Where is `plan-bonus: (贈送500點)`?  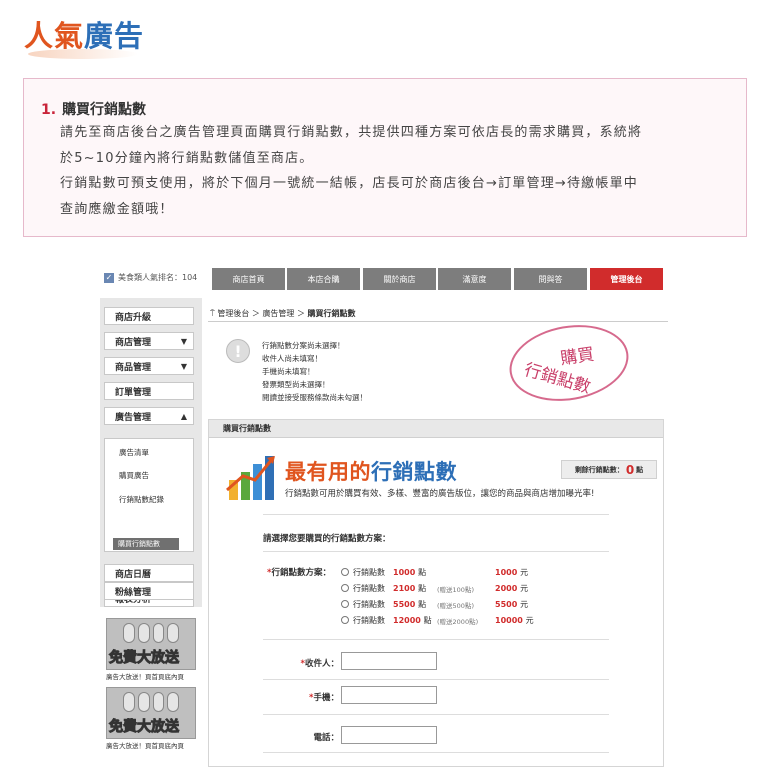
plan-bonus: (贈送500點) is located at coordinates (455, 606).